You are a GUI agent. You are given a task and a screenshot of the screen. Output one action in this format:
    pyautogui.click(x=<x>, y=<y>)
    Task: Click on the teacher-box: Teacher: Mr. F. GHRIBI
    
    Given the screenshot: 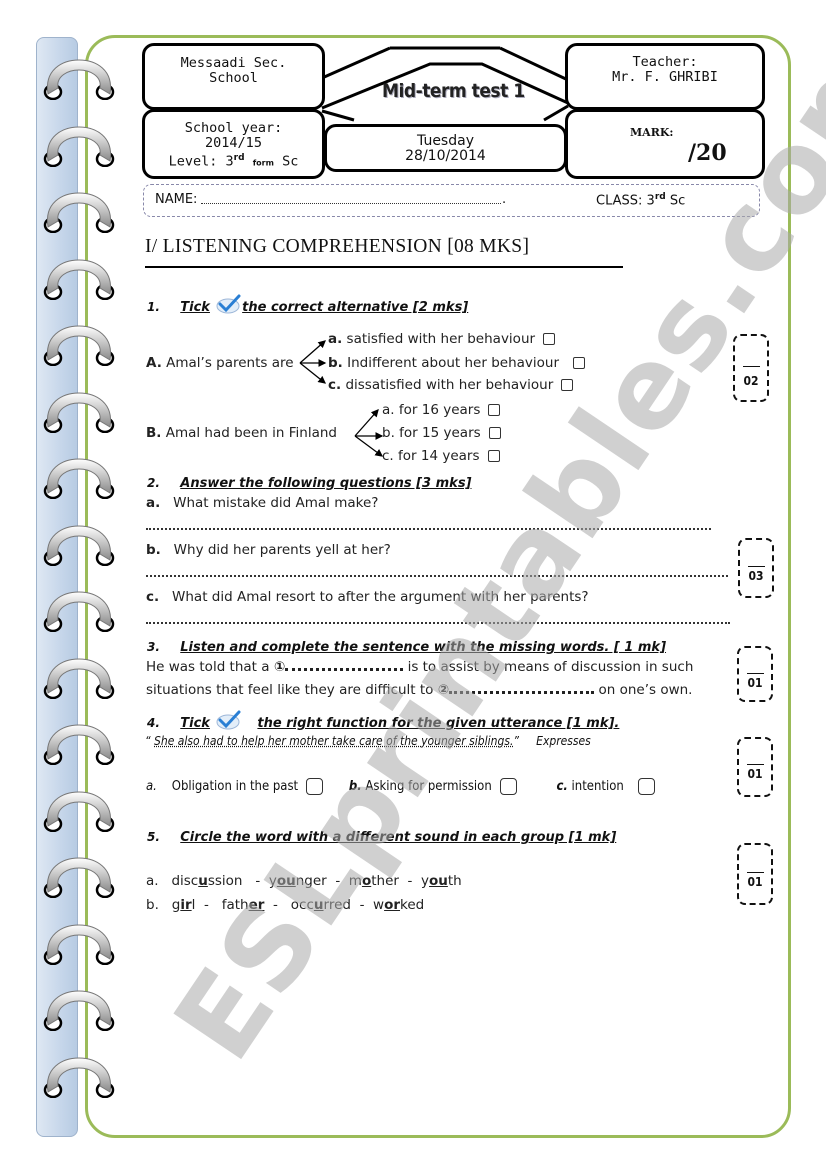 What is the action you would take?
    pyautogui.click(x=665, y=76)
    